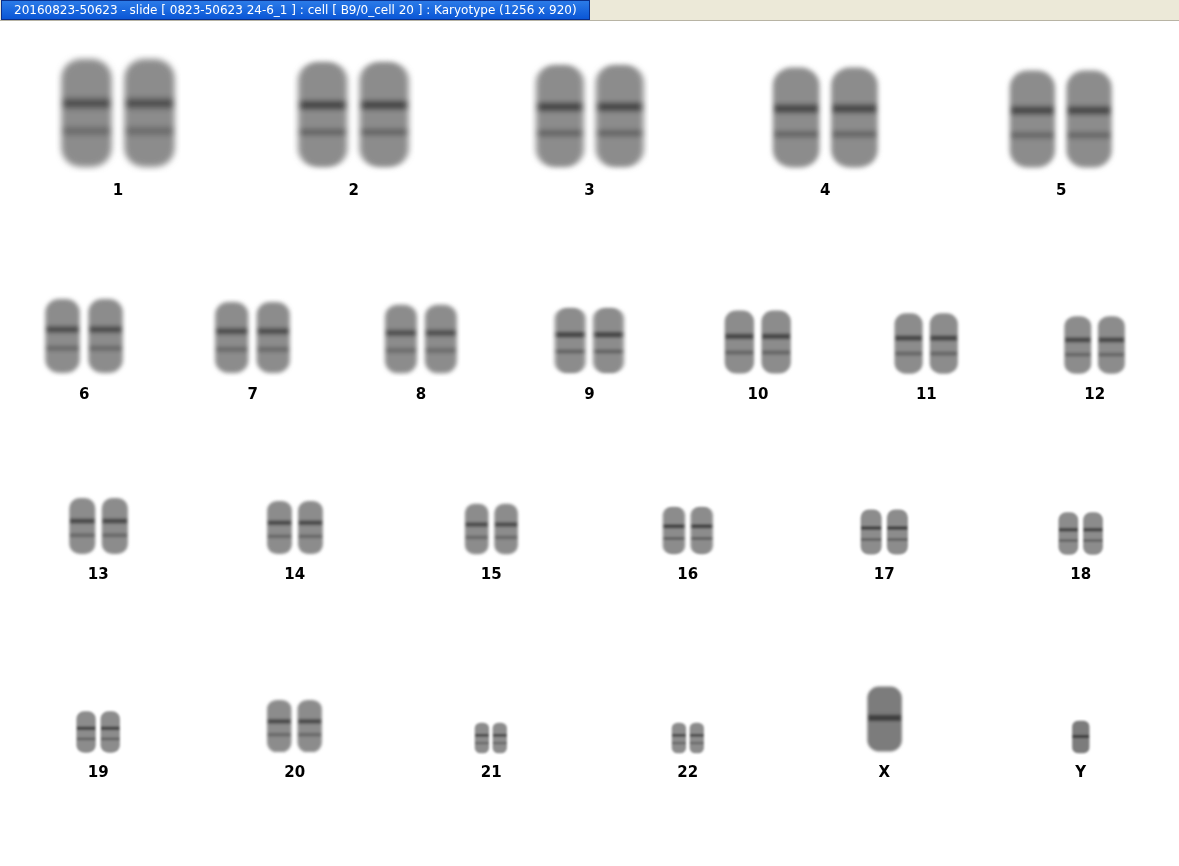 This screenshot has height=866, width=1179. What do you see at coordinates (589, 190) in the screenshot?
I see `chromosome-label: 3` at bounding box center [589, 190].